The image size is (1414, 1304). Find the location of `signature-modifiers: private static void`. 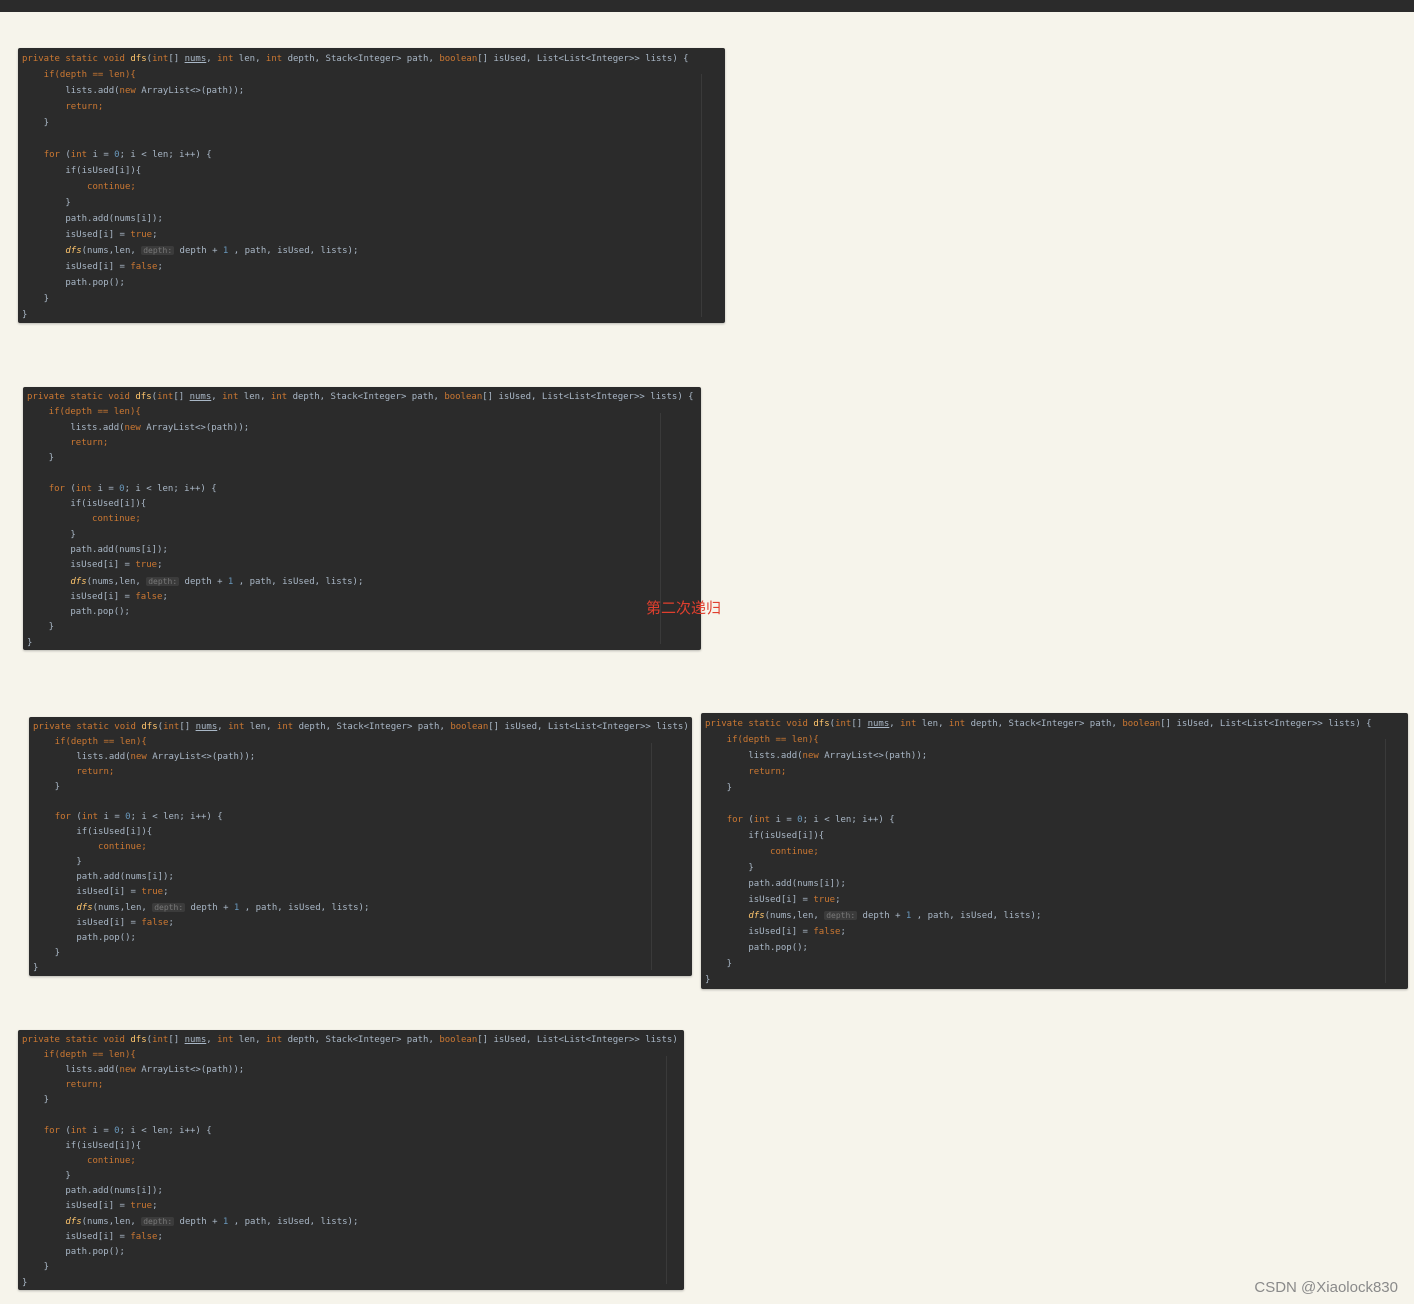

signature-modifiers: private static void is located at coordinates (76, 59).